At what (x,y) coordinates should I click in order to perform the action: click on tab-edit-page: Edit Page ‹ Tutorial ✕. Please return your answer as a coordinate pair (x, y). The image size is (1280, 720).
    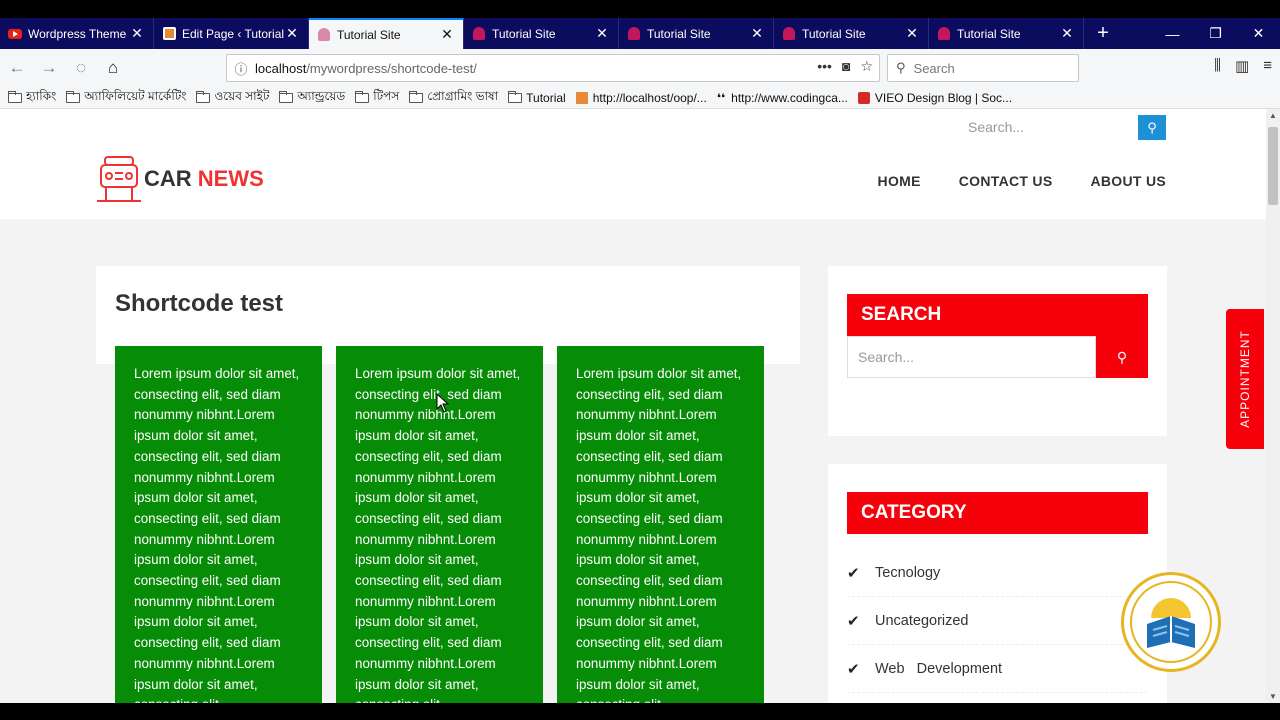
    Looking at the image, I should click on (231, 33).